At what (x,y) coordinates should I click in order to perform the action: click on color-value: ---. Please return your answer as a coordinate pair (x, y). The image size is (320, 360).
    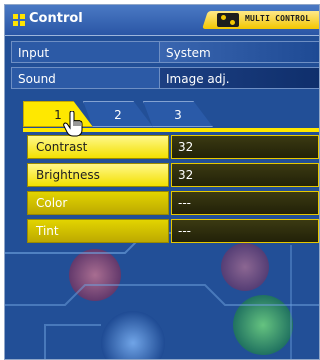
    Looking at the image, I should click on (245, 203).